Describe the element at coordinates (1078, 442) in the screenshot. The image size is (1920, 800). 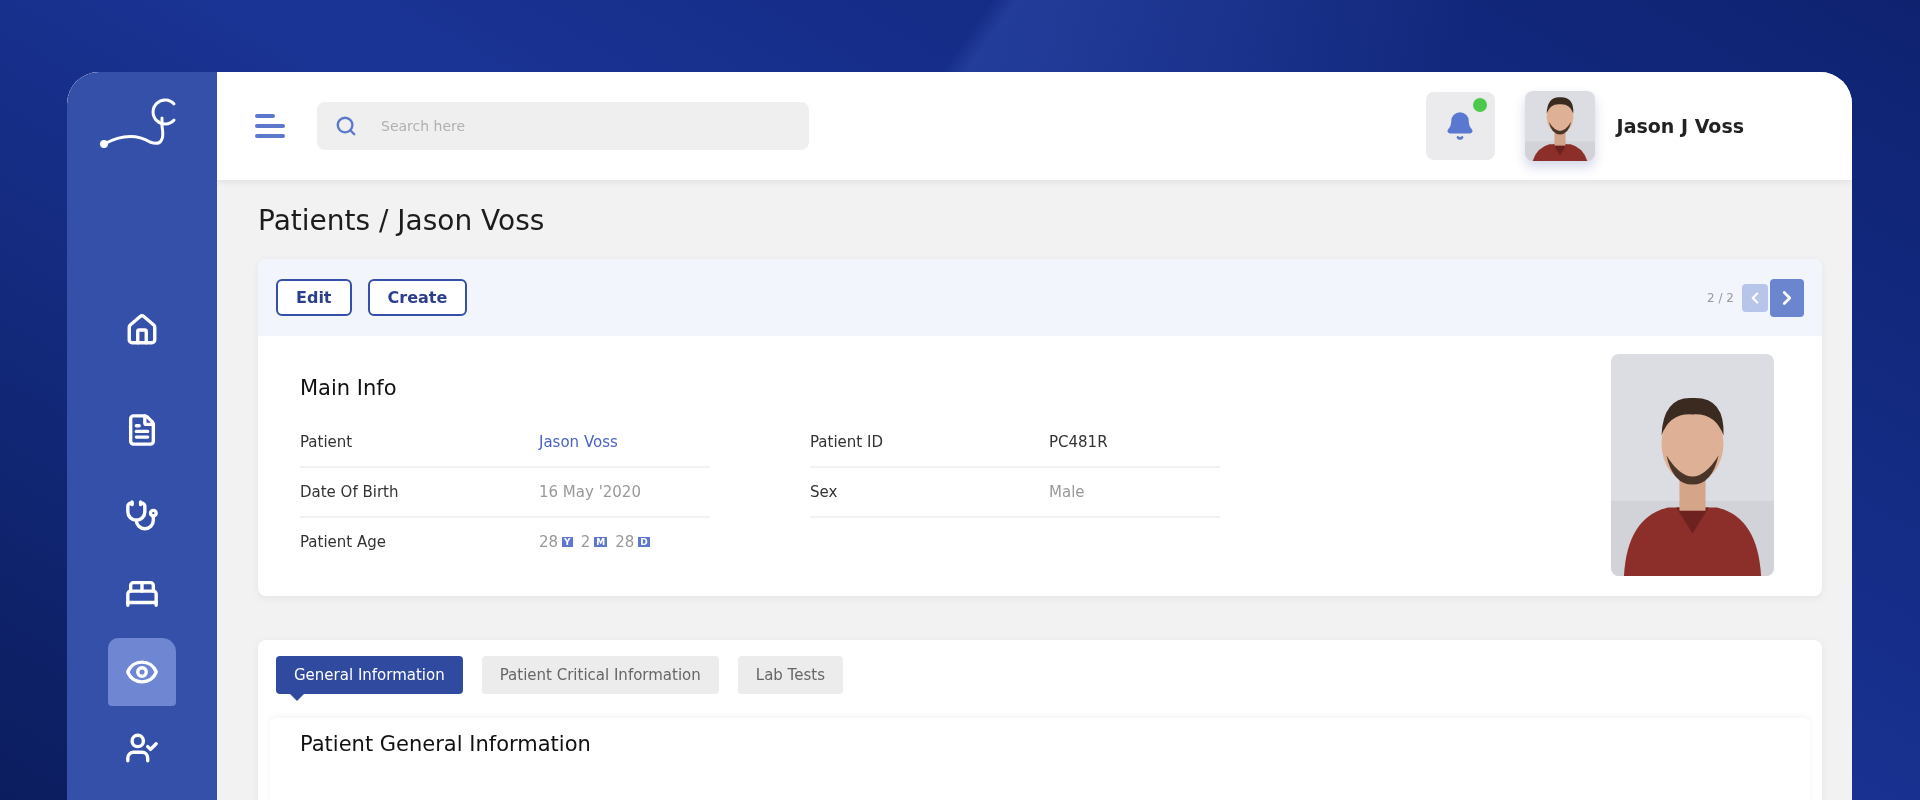
I see `field-value: PC481R` at that location.